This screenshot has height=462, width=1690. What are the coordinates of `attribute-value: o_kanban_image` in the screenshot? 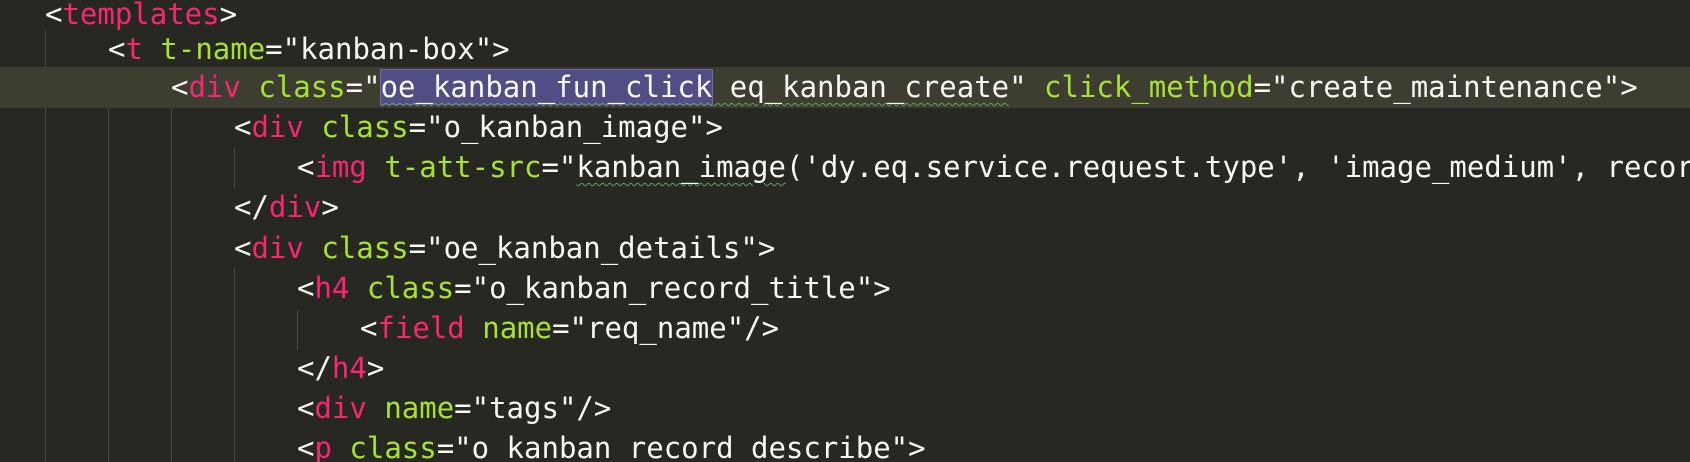 It's located at (565, 127).